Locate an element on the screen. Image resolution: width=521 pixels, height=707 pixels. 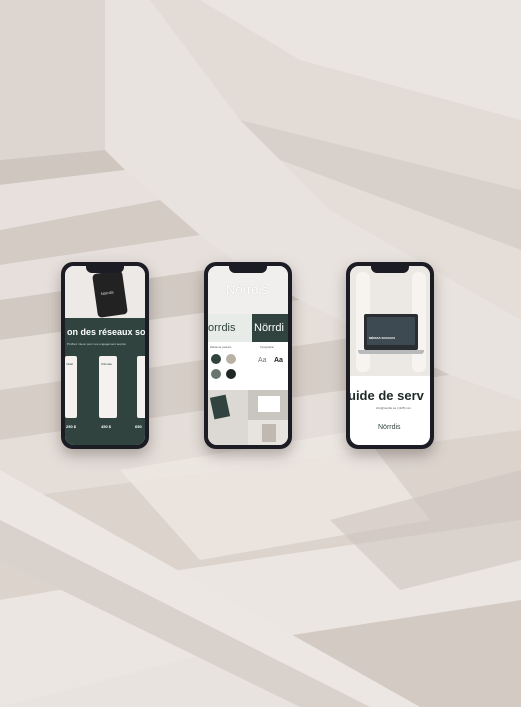
type-sample-light: Aa is located at coordinates (262, 360).